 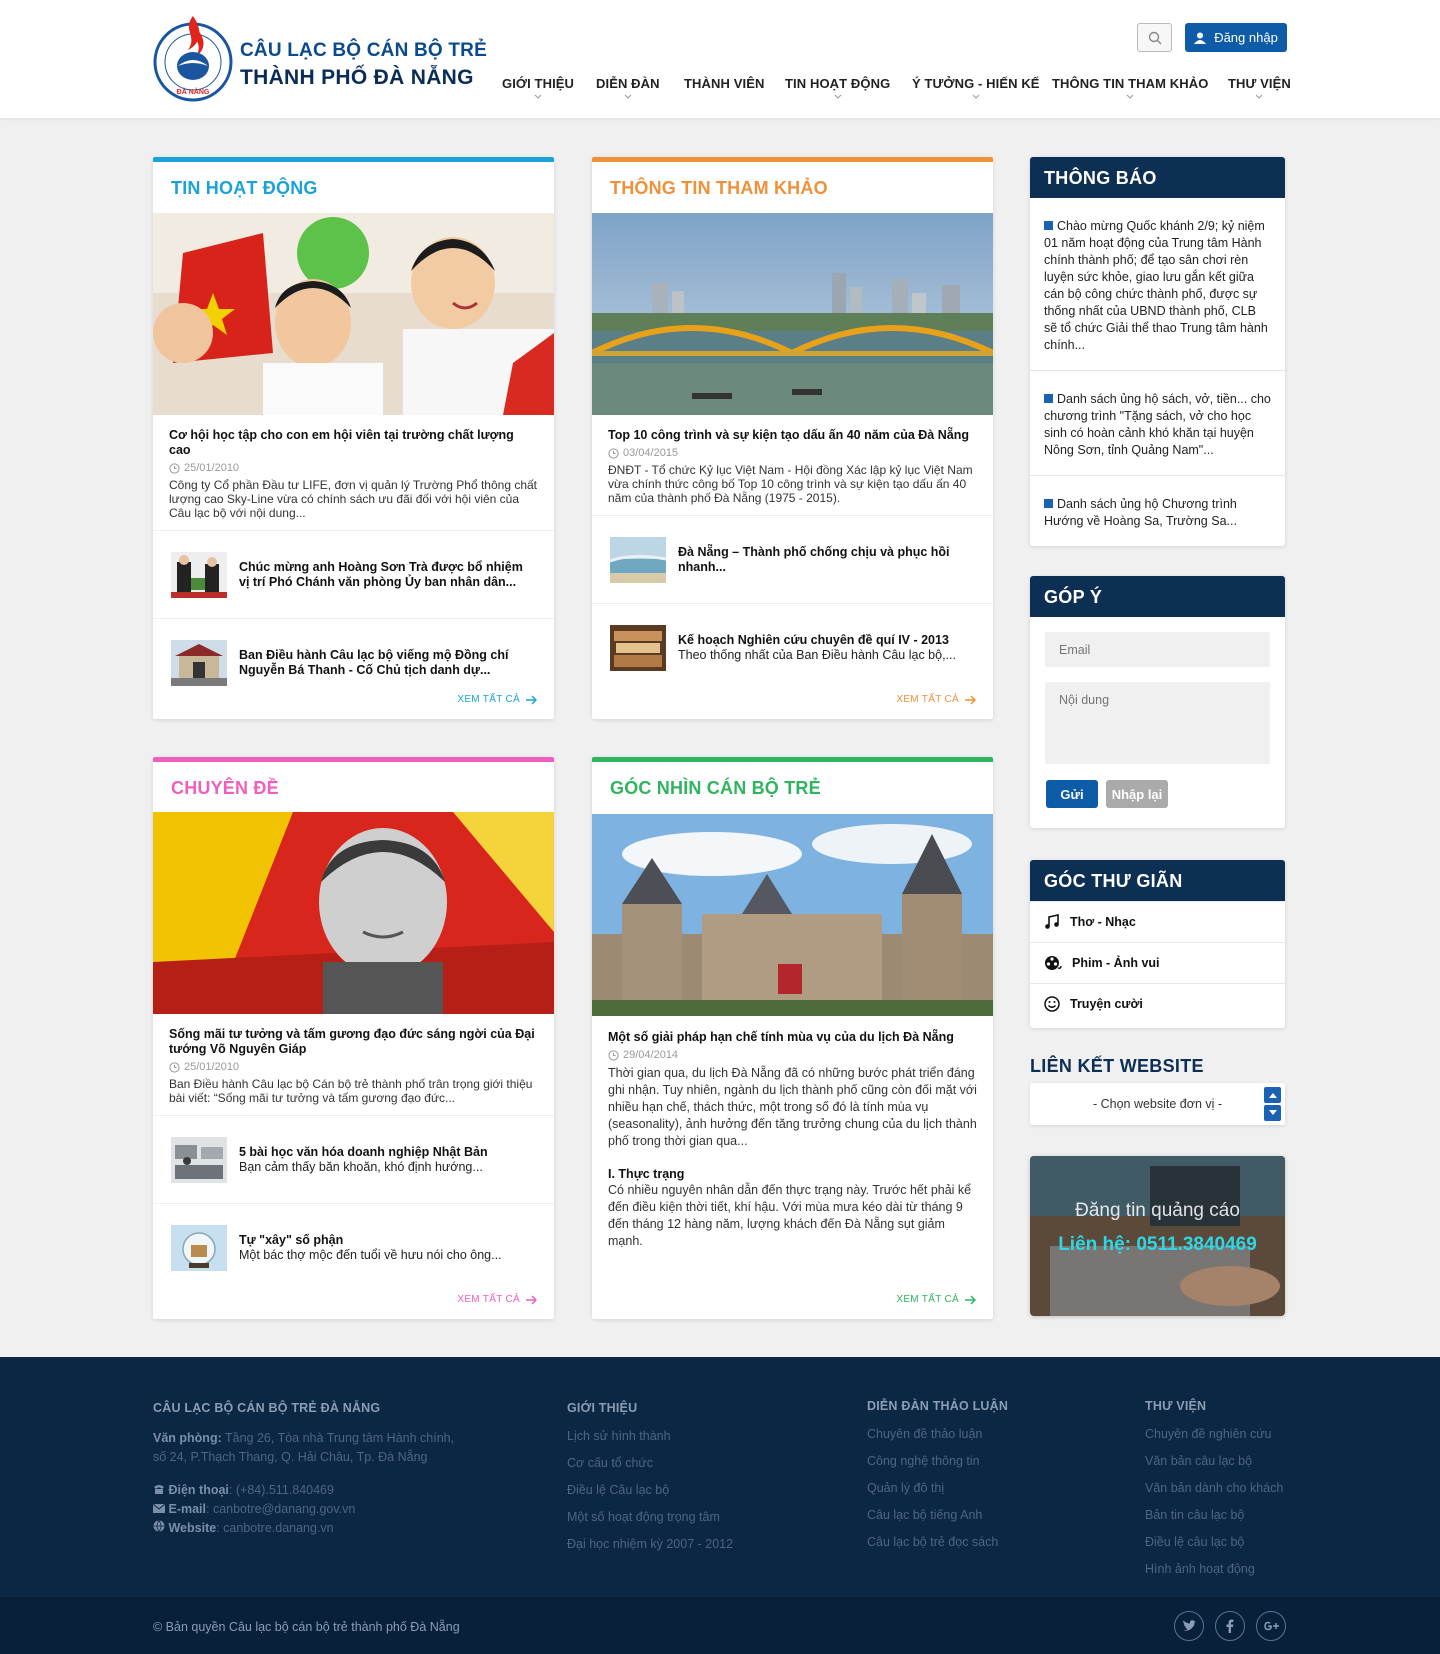 I want to click on footer-link: Văn bản dành cho khách, so click(x=1214, y=1488).